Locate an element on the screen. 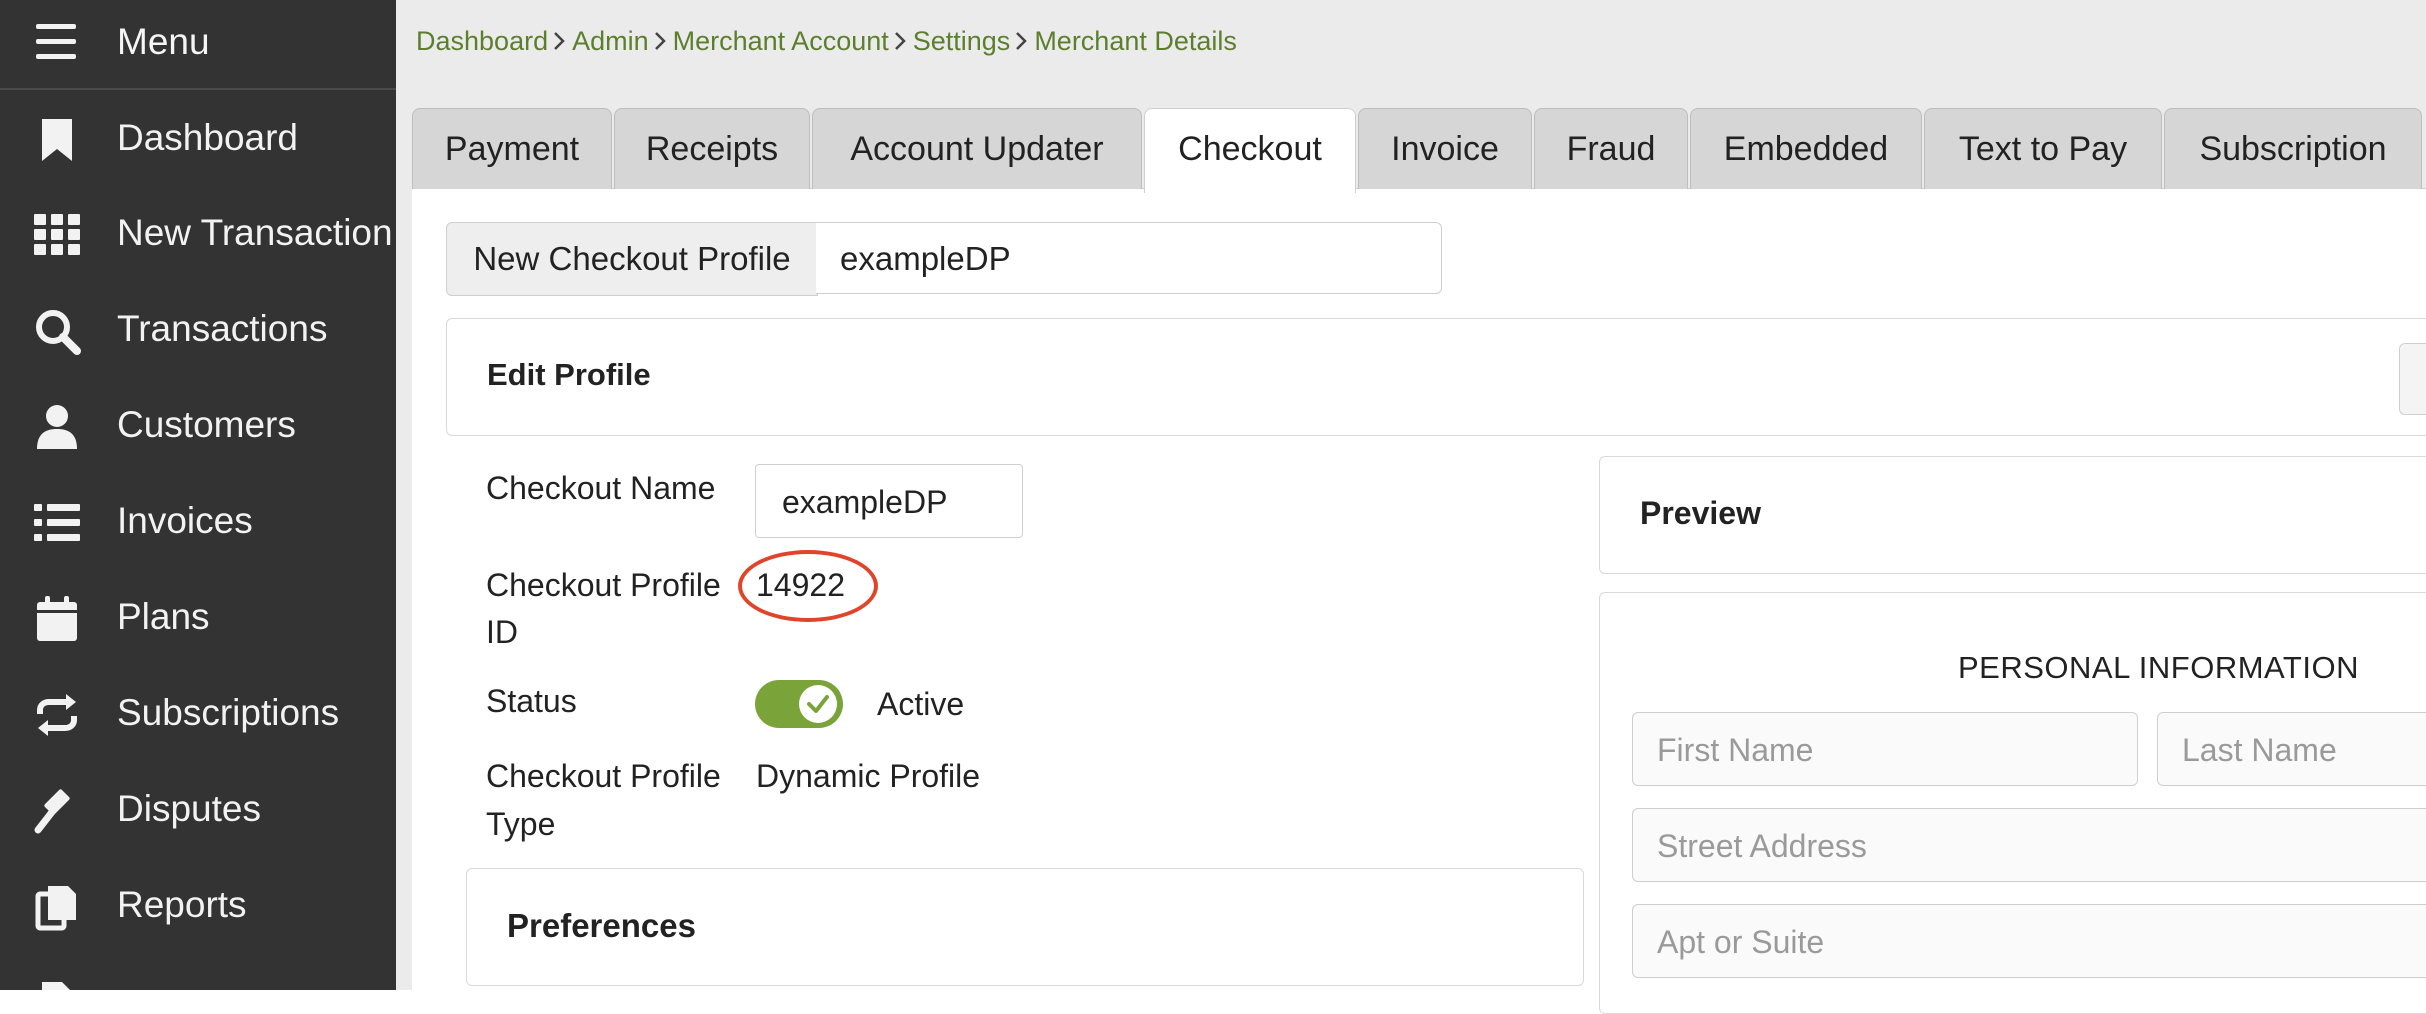  status-label: Status is located at coordinates (531, 701).